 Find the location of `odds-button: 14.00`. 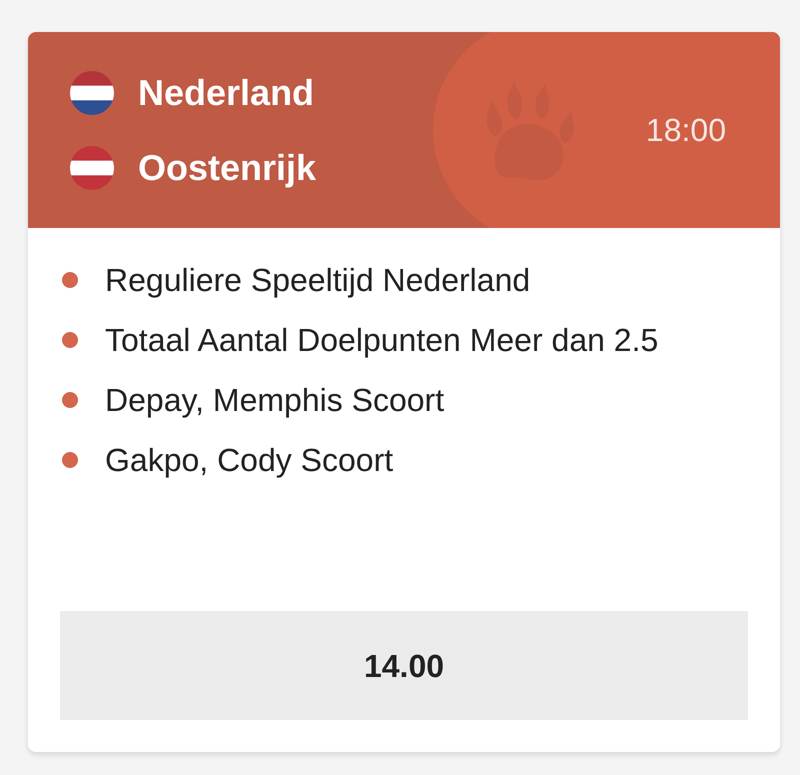

odds-button: 14.00 is located at coordinates (404, 665).